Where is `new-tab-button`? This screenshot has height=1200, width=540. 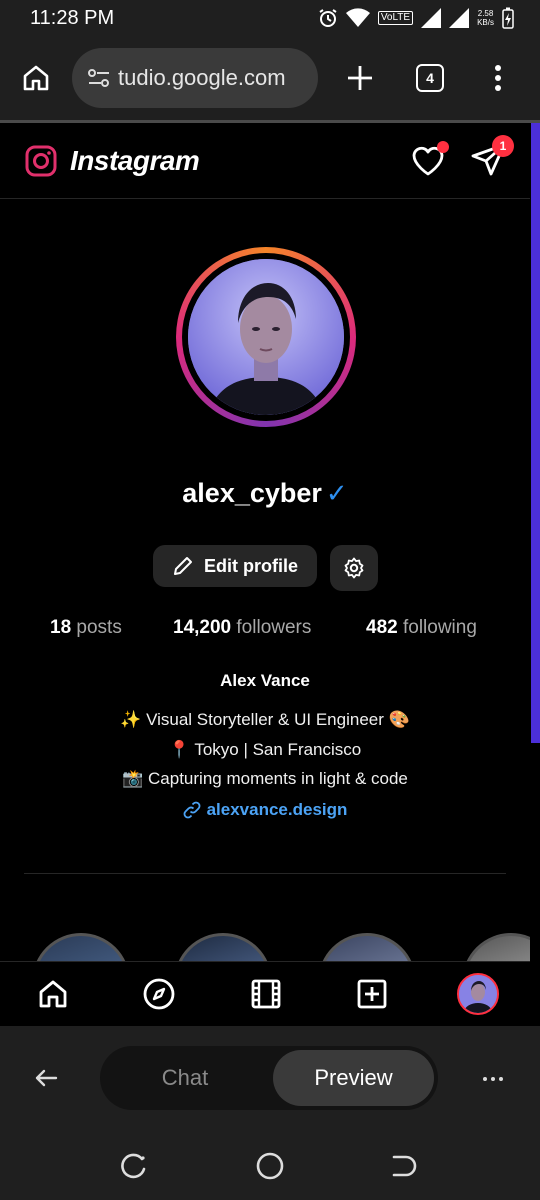 new-tab-button is located at coordinates (360, 78).